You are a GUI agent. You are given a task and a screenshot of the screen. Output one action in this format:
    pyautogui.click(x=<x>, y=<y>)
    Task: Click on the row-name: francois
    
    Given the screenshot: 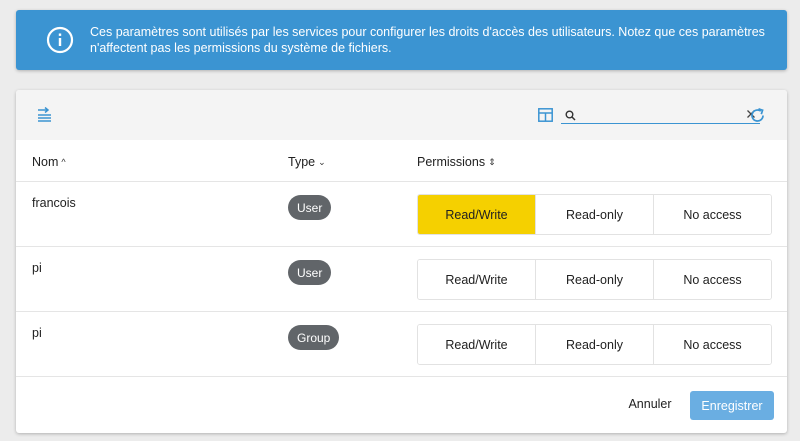 What is the action you would take?
    pyautogui.click(x=54, y=203)
    